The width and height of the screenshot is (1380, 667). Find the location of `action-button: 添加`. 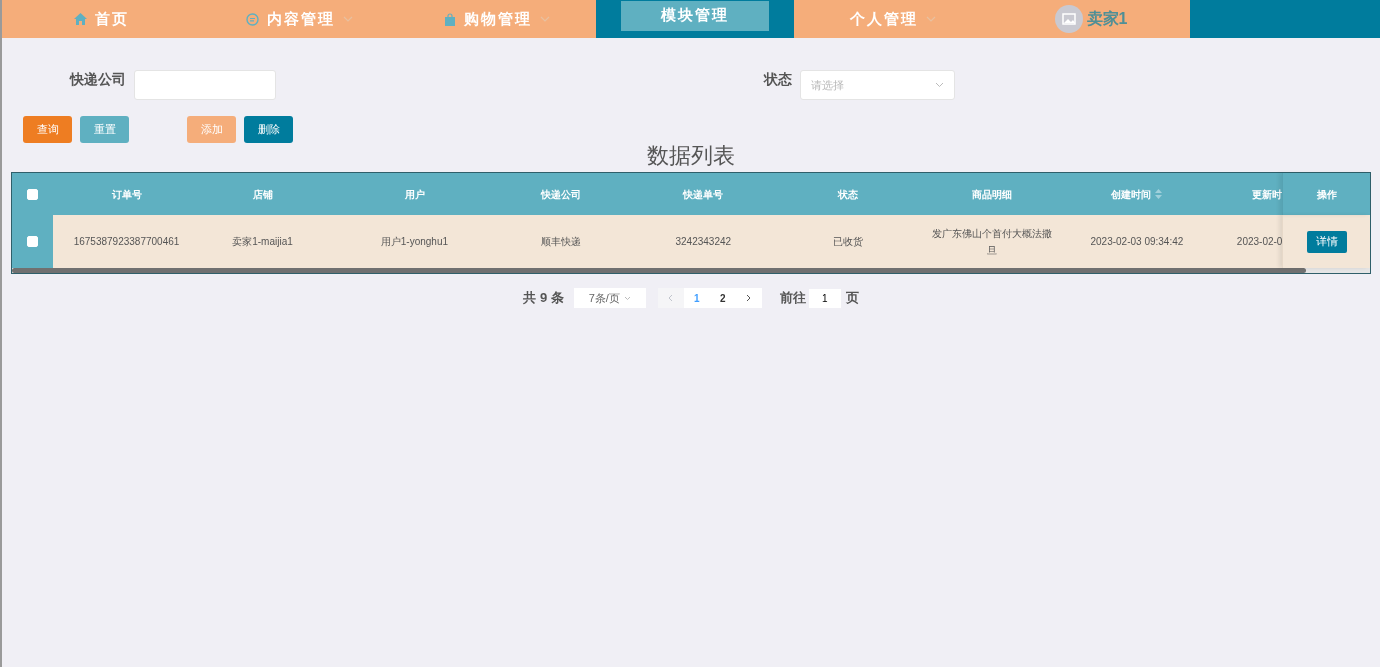

action-button: 添加 is located at coordinates (211, 129).